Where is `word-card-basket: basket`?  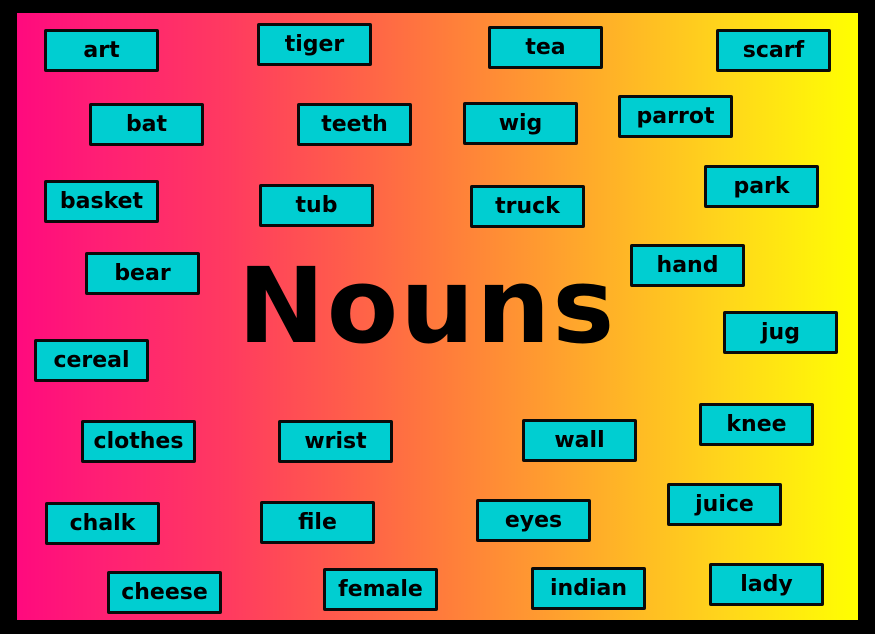 word-card-basket: basket is located at coordinates (101, 201).